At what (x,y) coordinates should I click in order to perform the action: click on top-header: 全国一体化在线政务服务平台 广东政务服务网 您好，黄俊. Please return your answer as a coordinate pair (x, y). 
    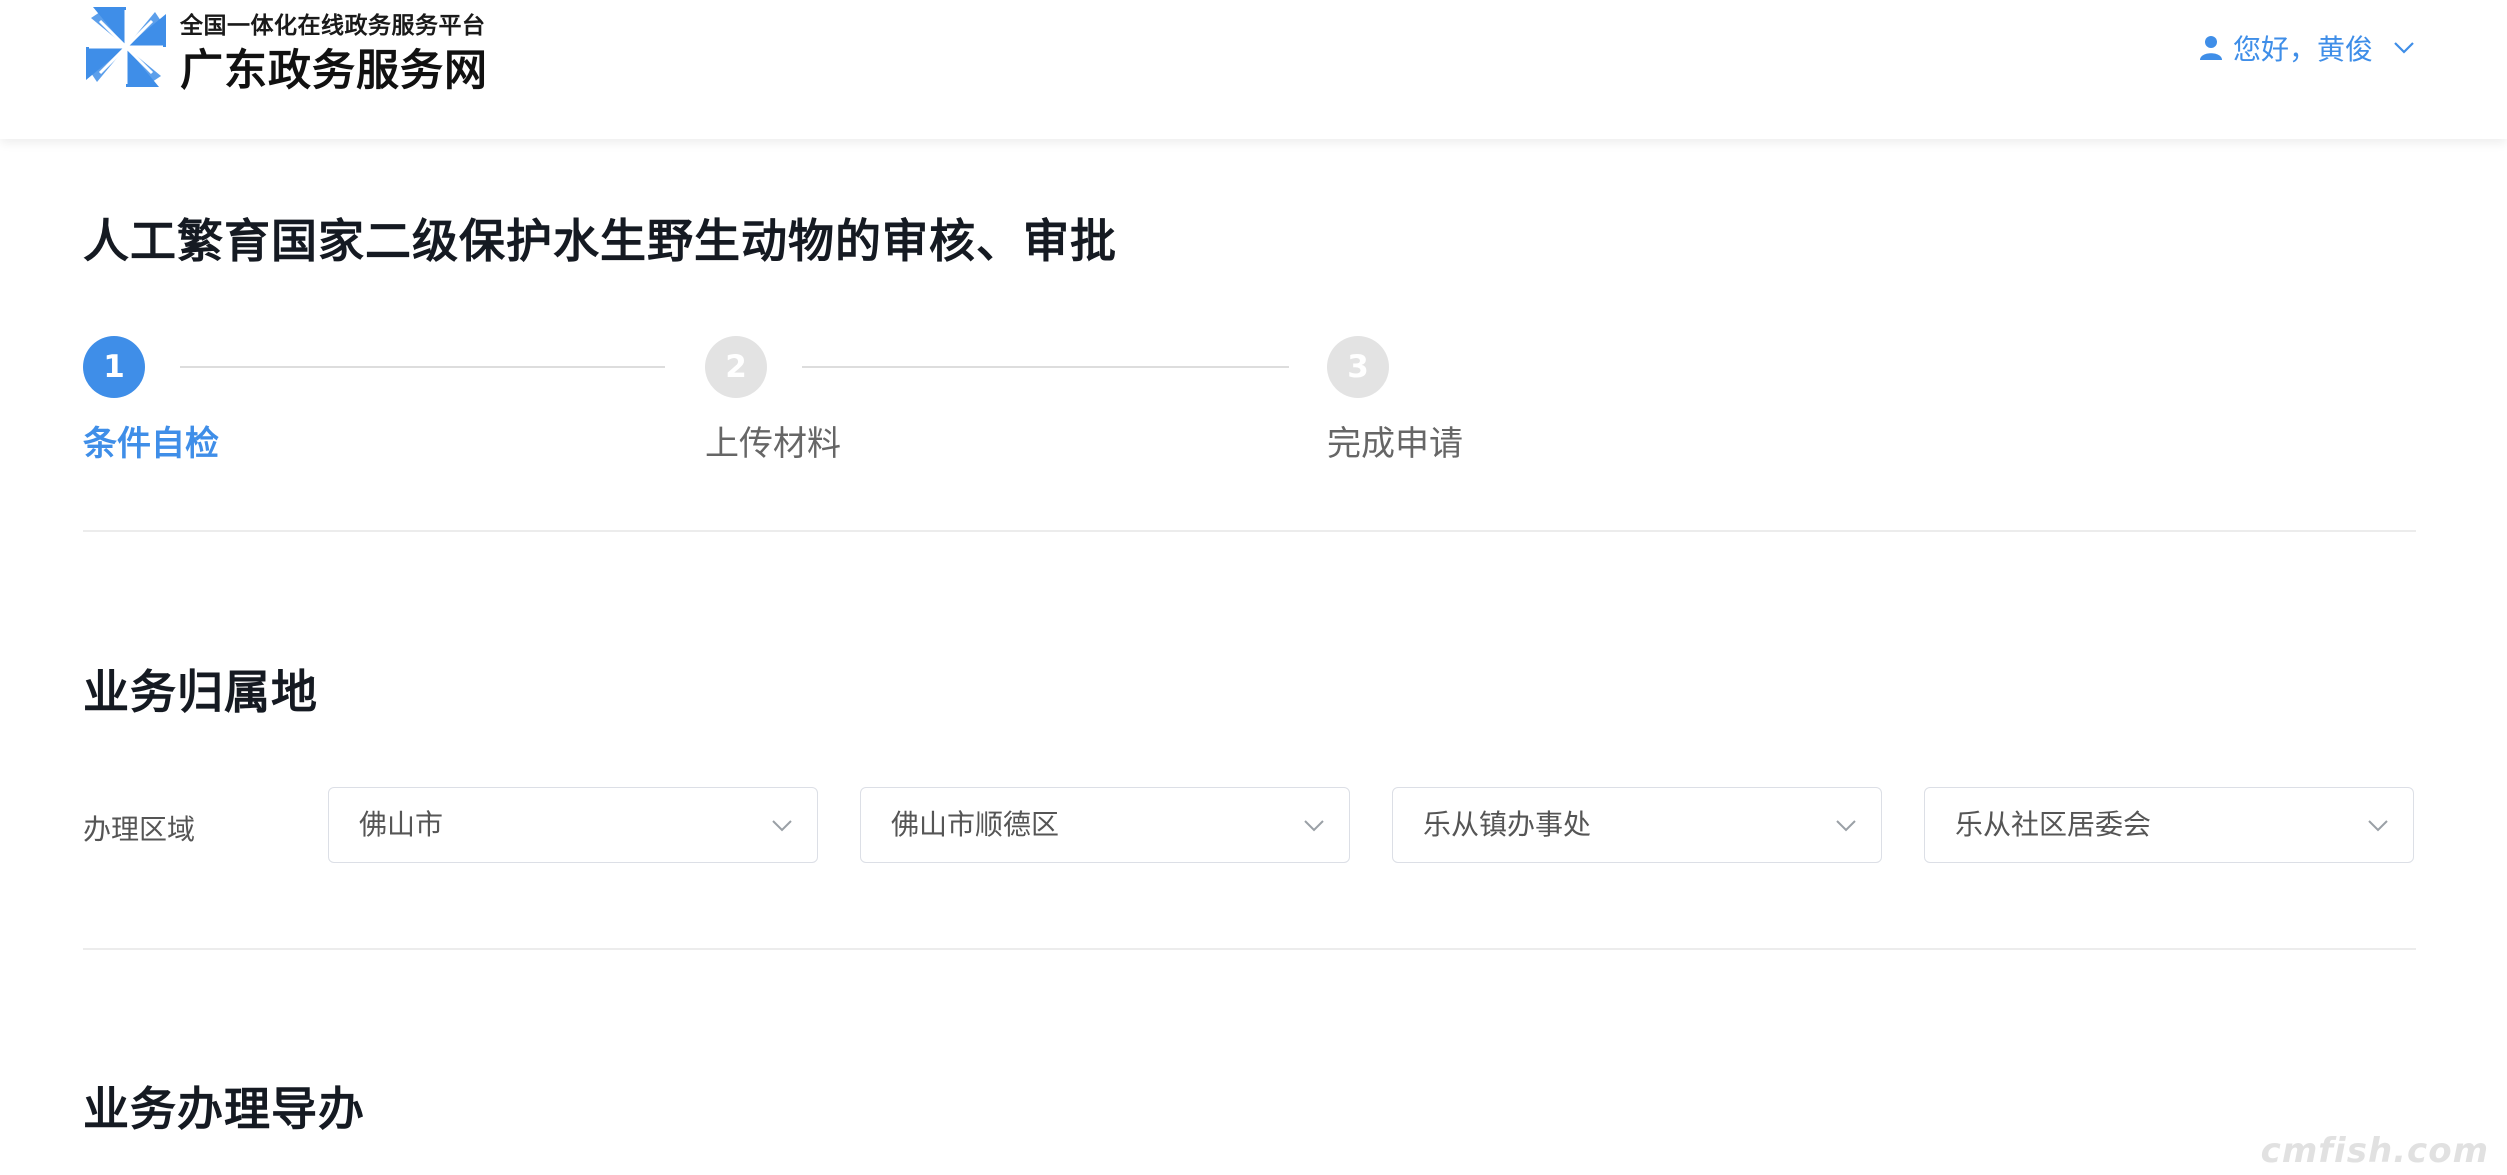
    Looking at the image, I should click on (1253, 69).